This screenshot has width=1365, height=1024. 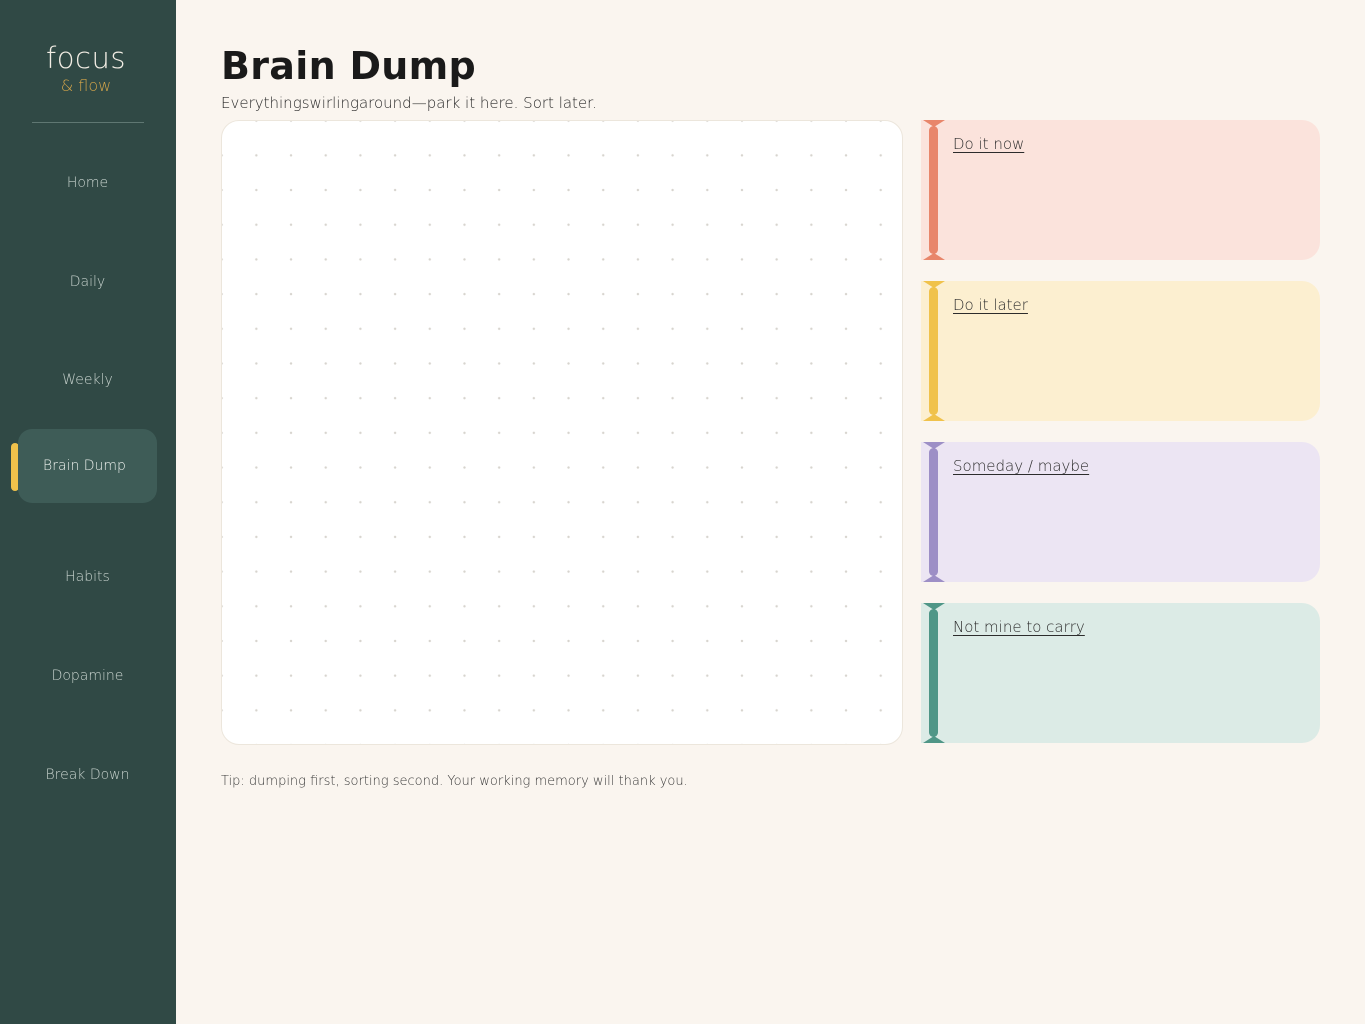 I want to click on sidebar-item-label: Daily, so click(x=87, y=282).